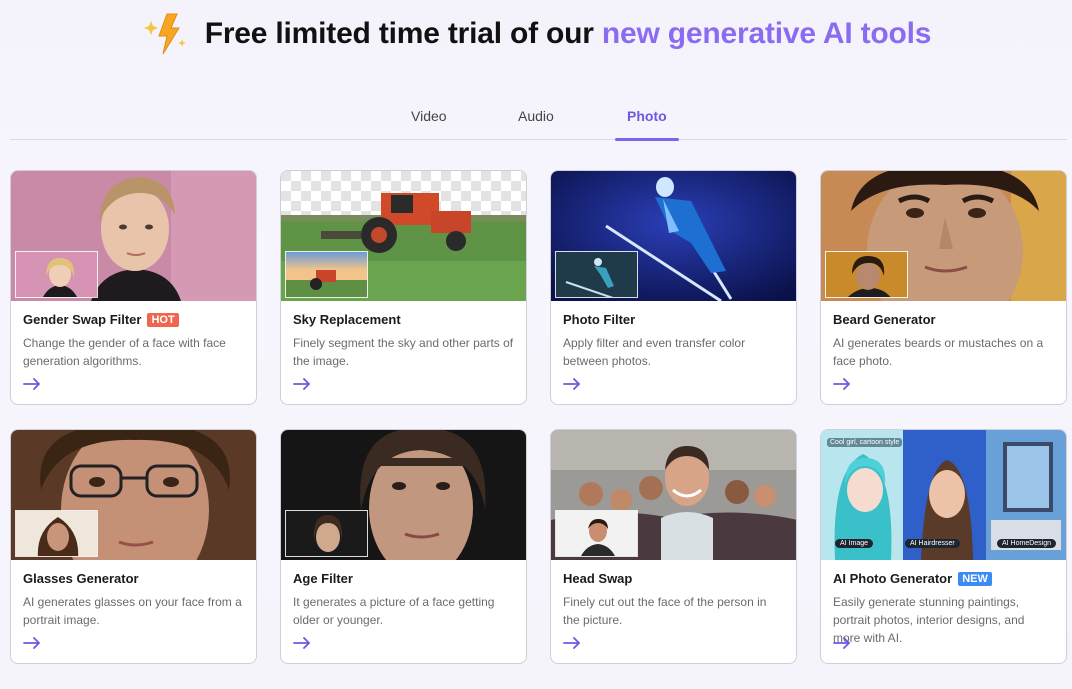 The width and height of the screenshot is (1072, 689). Describe the element at coordinates (884, 319) in the screenshot. I see `card-title: Beard Generator` at that location.